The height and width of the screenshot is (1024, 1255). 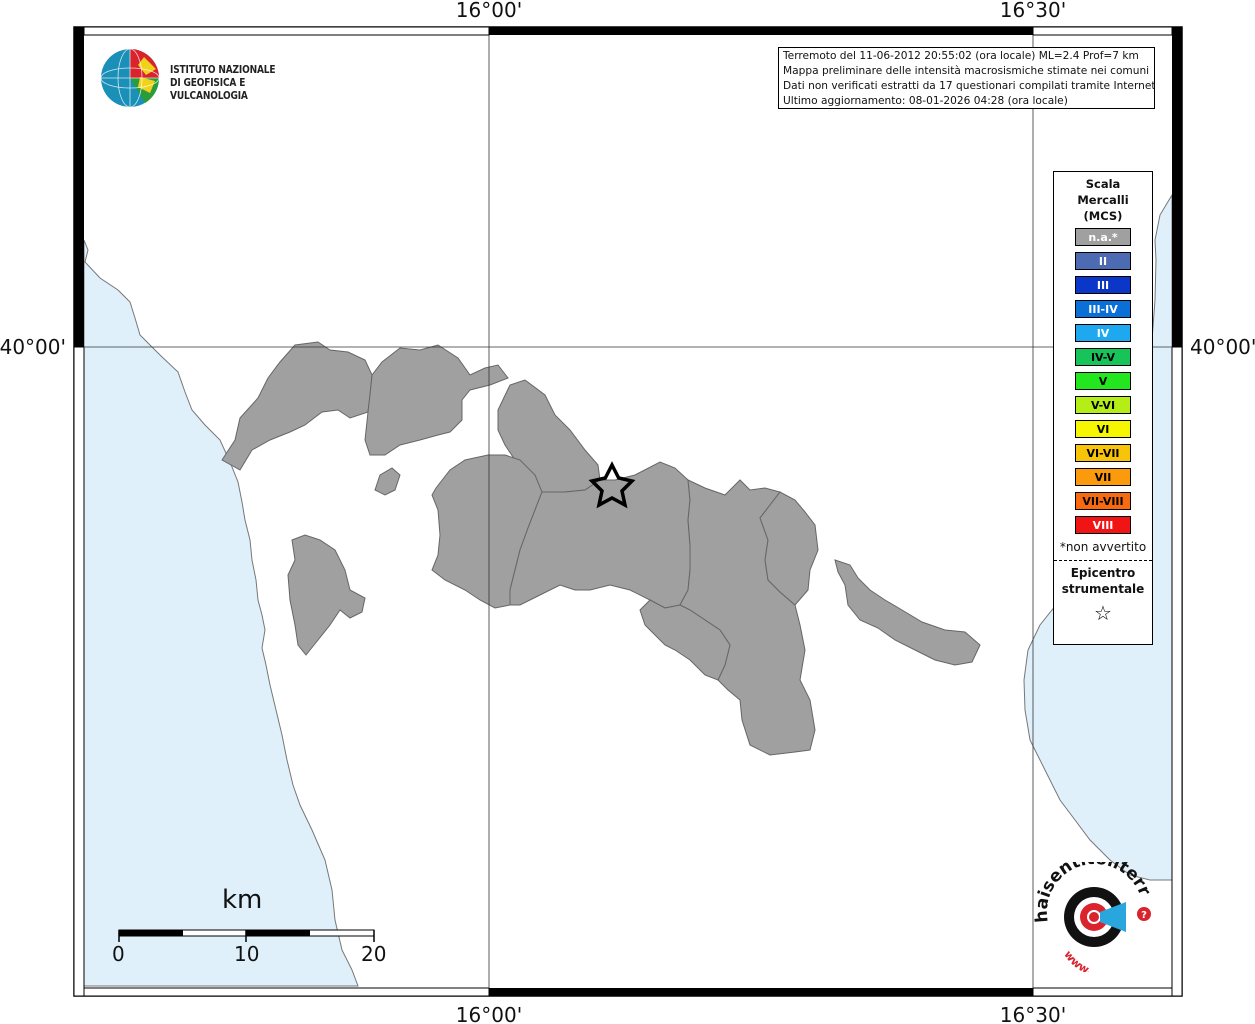 I want to click on legend-item: III-IV, so click(x=1103, y=309).